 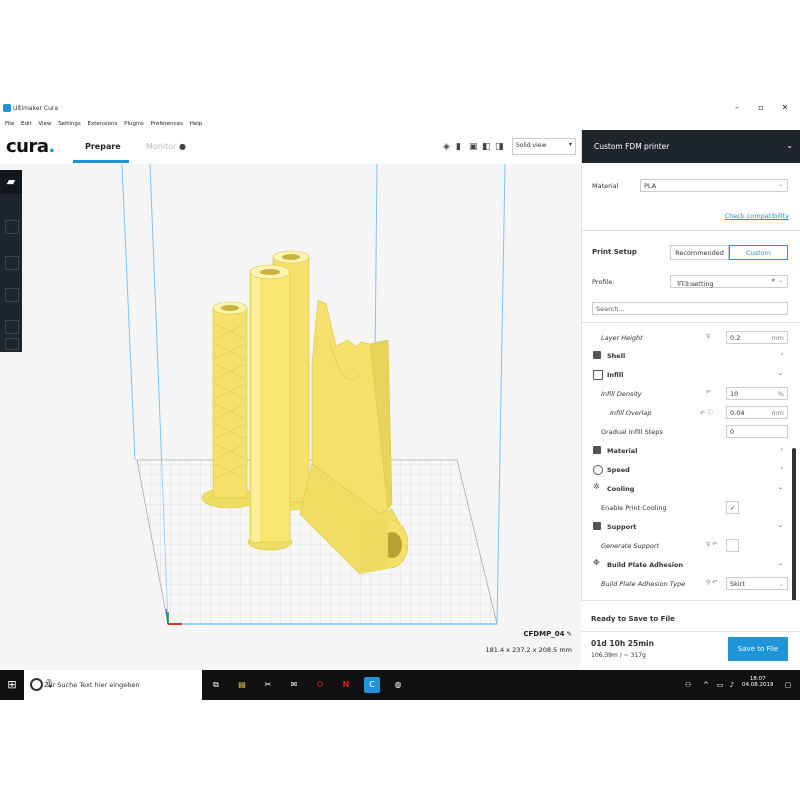 I want to click on material-label: Material, so click(x=605, y=186).